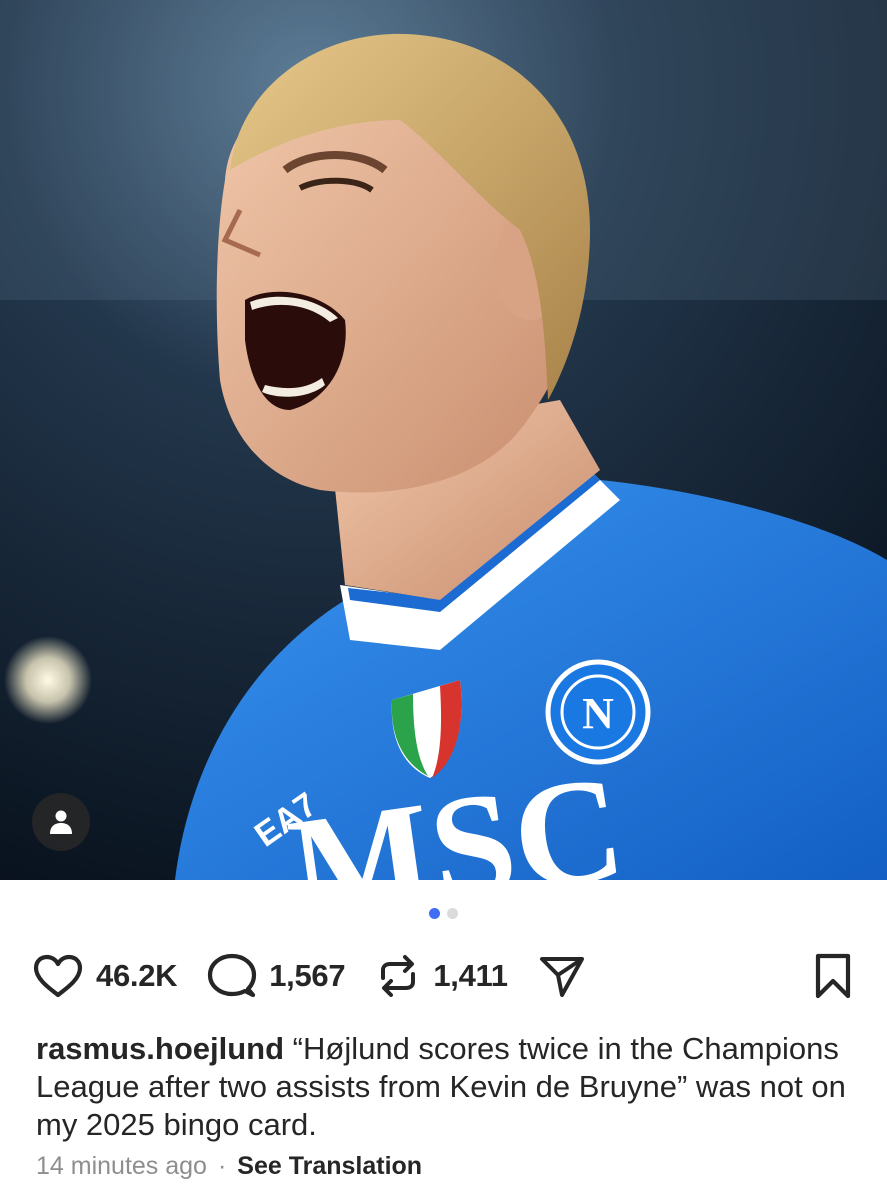 The image size is (887, 1200). What do you see at coordinates (434, 913) in the screenshot?
I see `carousel-dot-active` at bounding box center [434, 913].